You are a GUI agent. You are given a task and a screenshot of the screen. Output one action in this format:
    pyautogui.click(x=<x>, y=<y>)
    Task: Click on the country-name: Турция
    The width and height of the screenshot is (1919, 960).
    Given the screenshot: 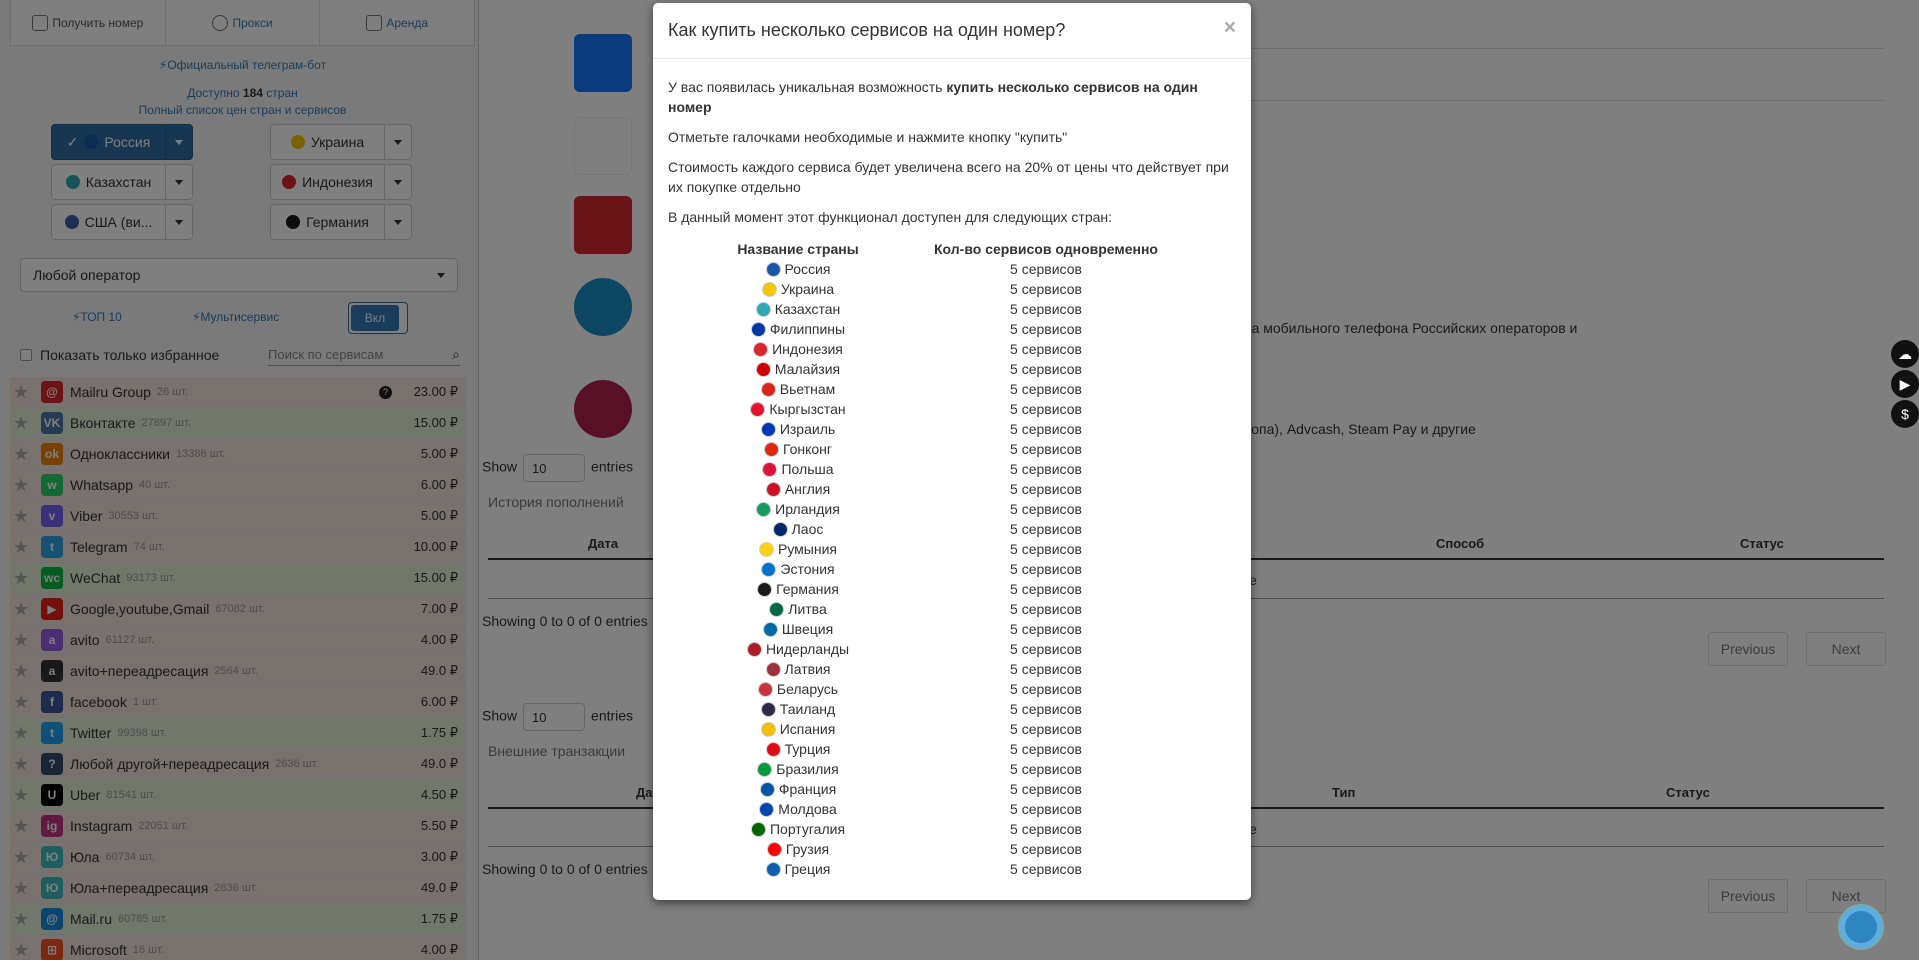 What is the action you would take?
    pyautogui.click(x=807, y=749)
    